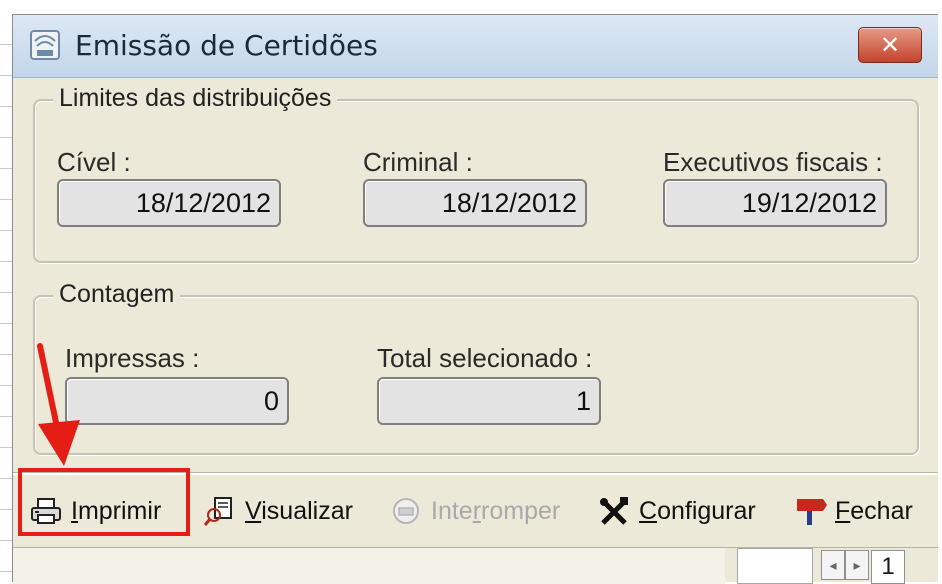 The width and height of the screenshot is (942, 584). I want to click on count-legend: Contagem, so click(117, 294).